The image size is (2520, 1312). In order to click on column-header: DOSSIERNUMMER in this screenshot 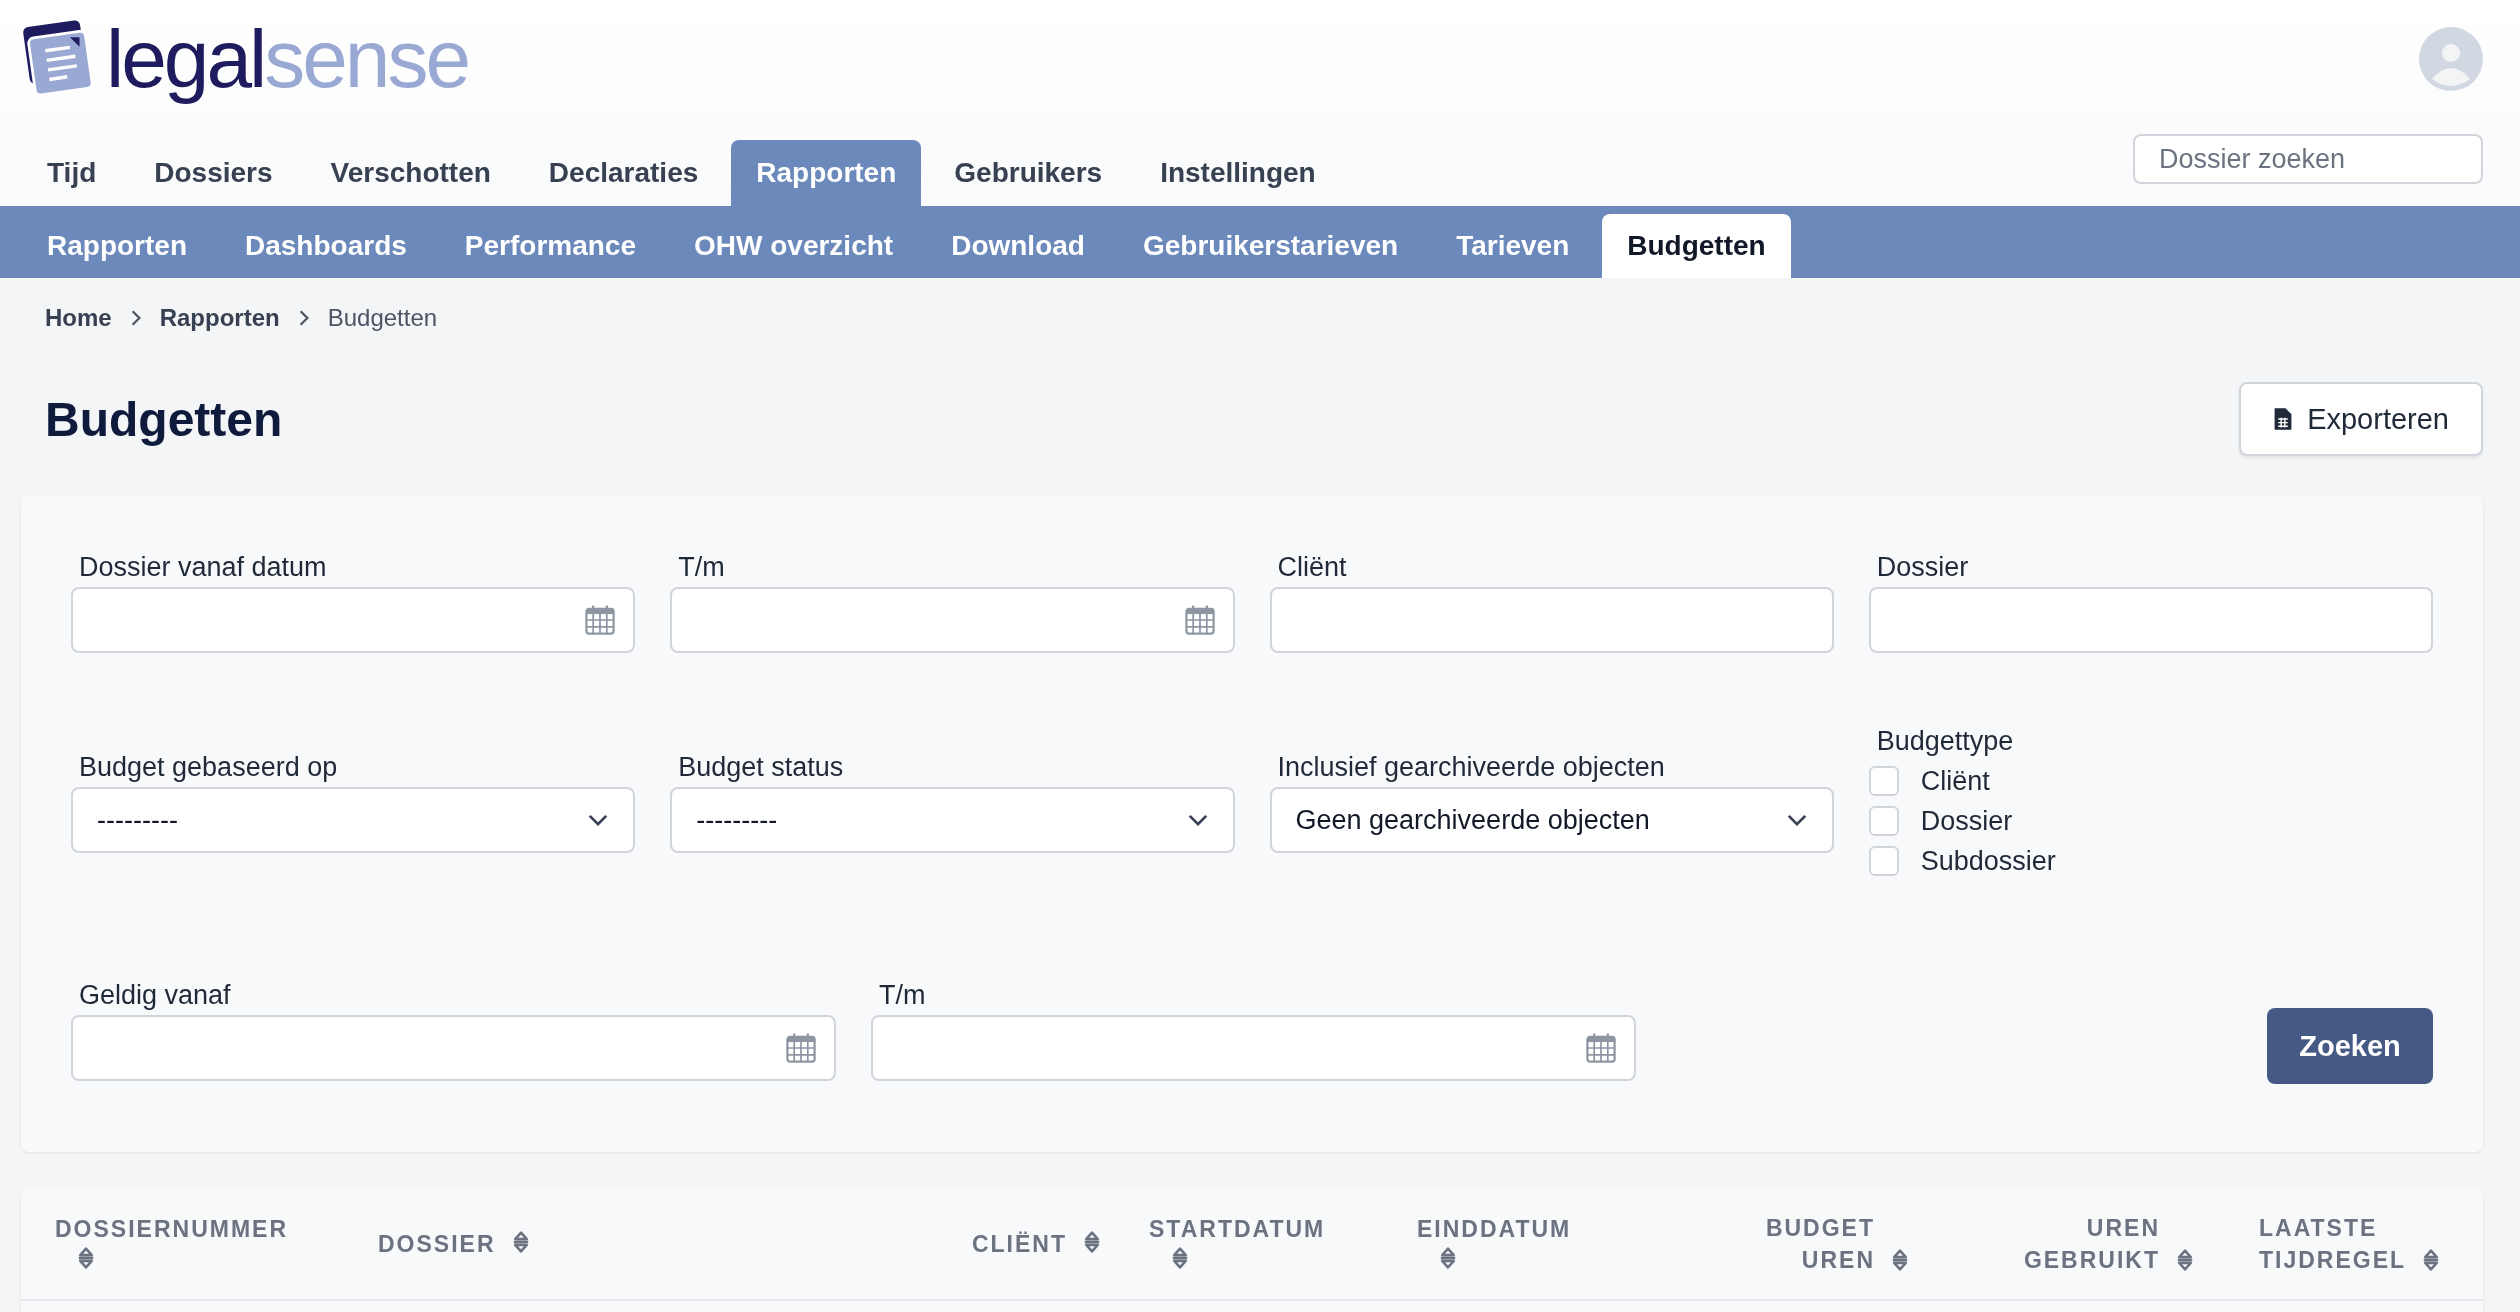, I will do `click(171, 1229)`.